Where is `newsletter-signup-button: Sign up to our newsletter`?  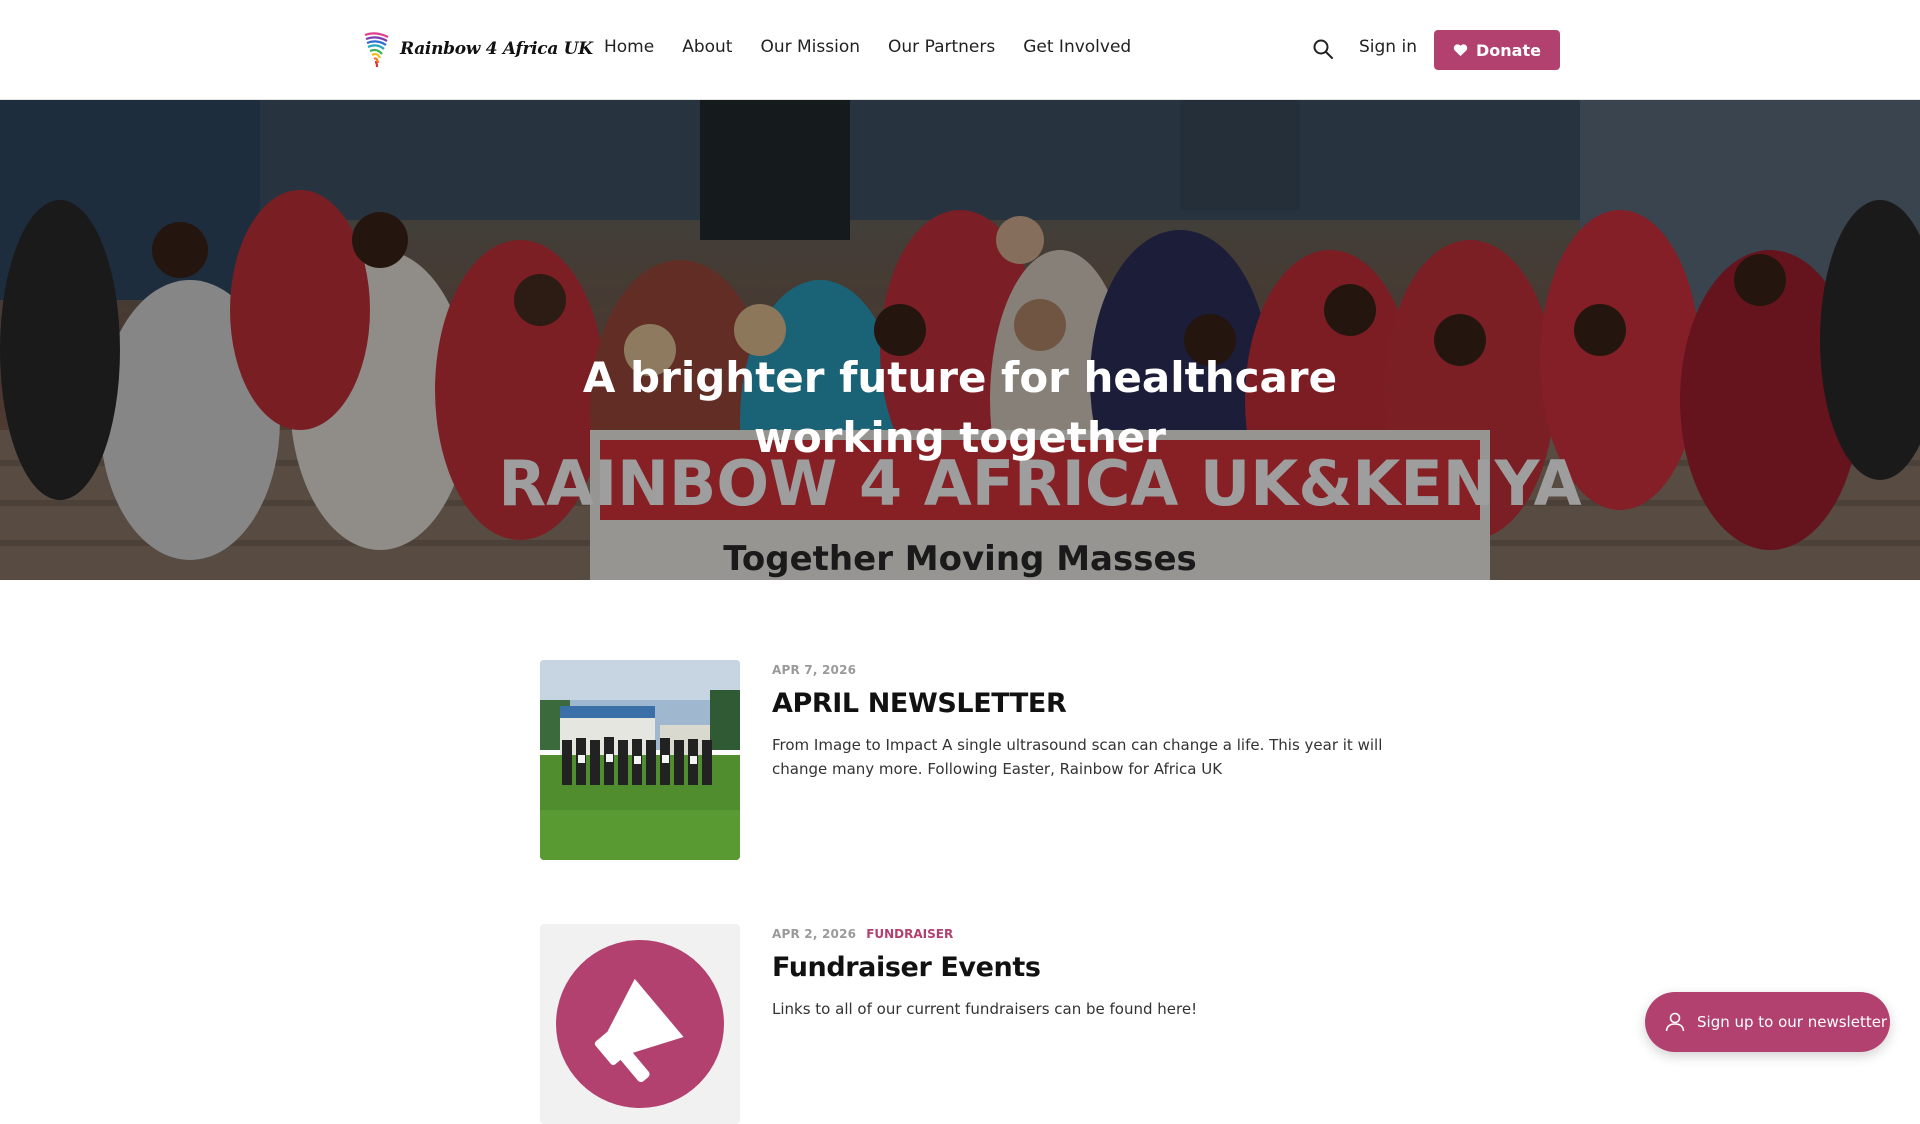 newsletter-signup-button: Sign up to our newsletter is located at coordinates (1767, 1022).